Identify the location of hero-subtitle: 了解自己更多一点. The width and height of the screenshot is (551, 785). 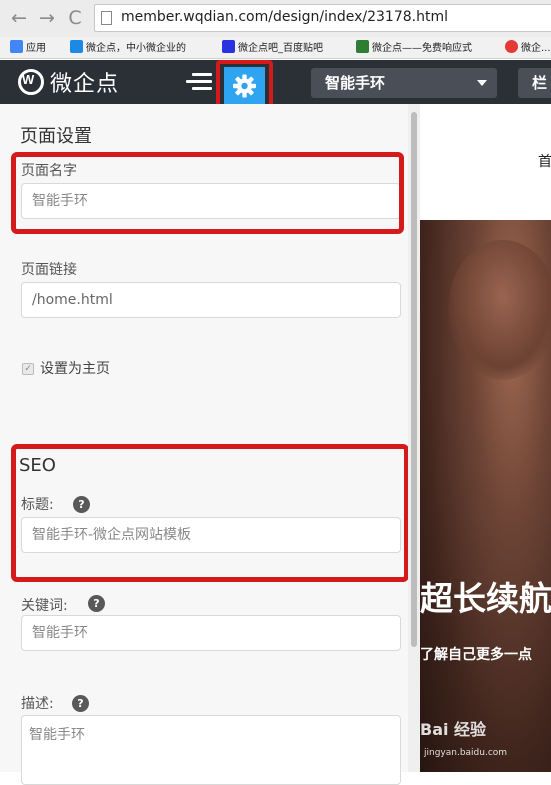
(476, 655).